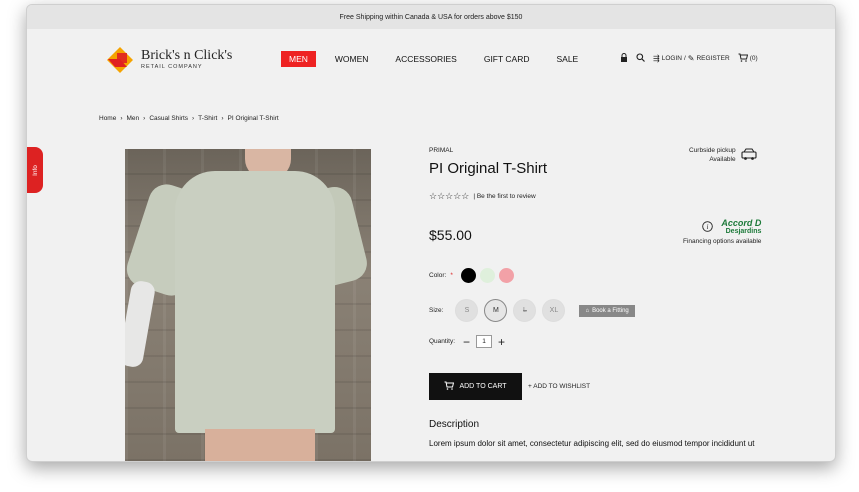 The width and height of the screenshot is (859, 492). Describe the element at coordinates (753, 58) in the screenshot. I see `cart-count: (0)` at that location.